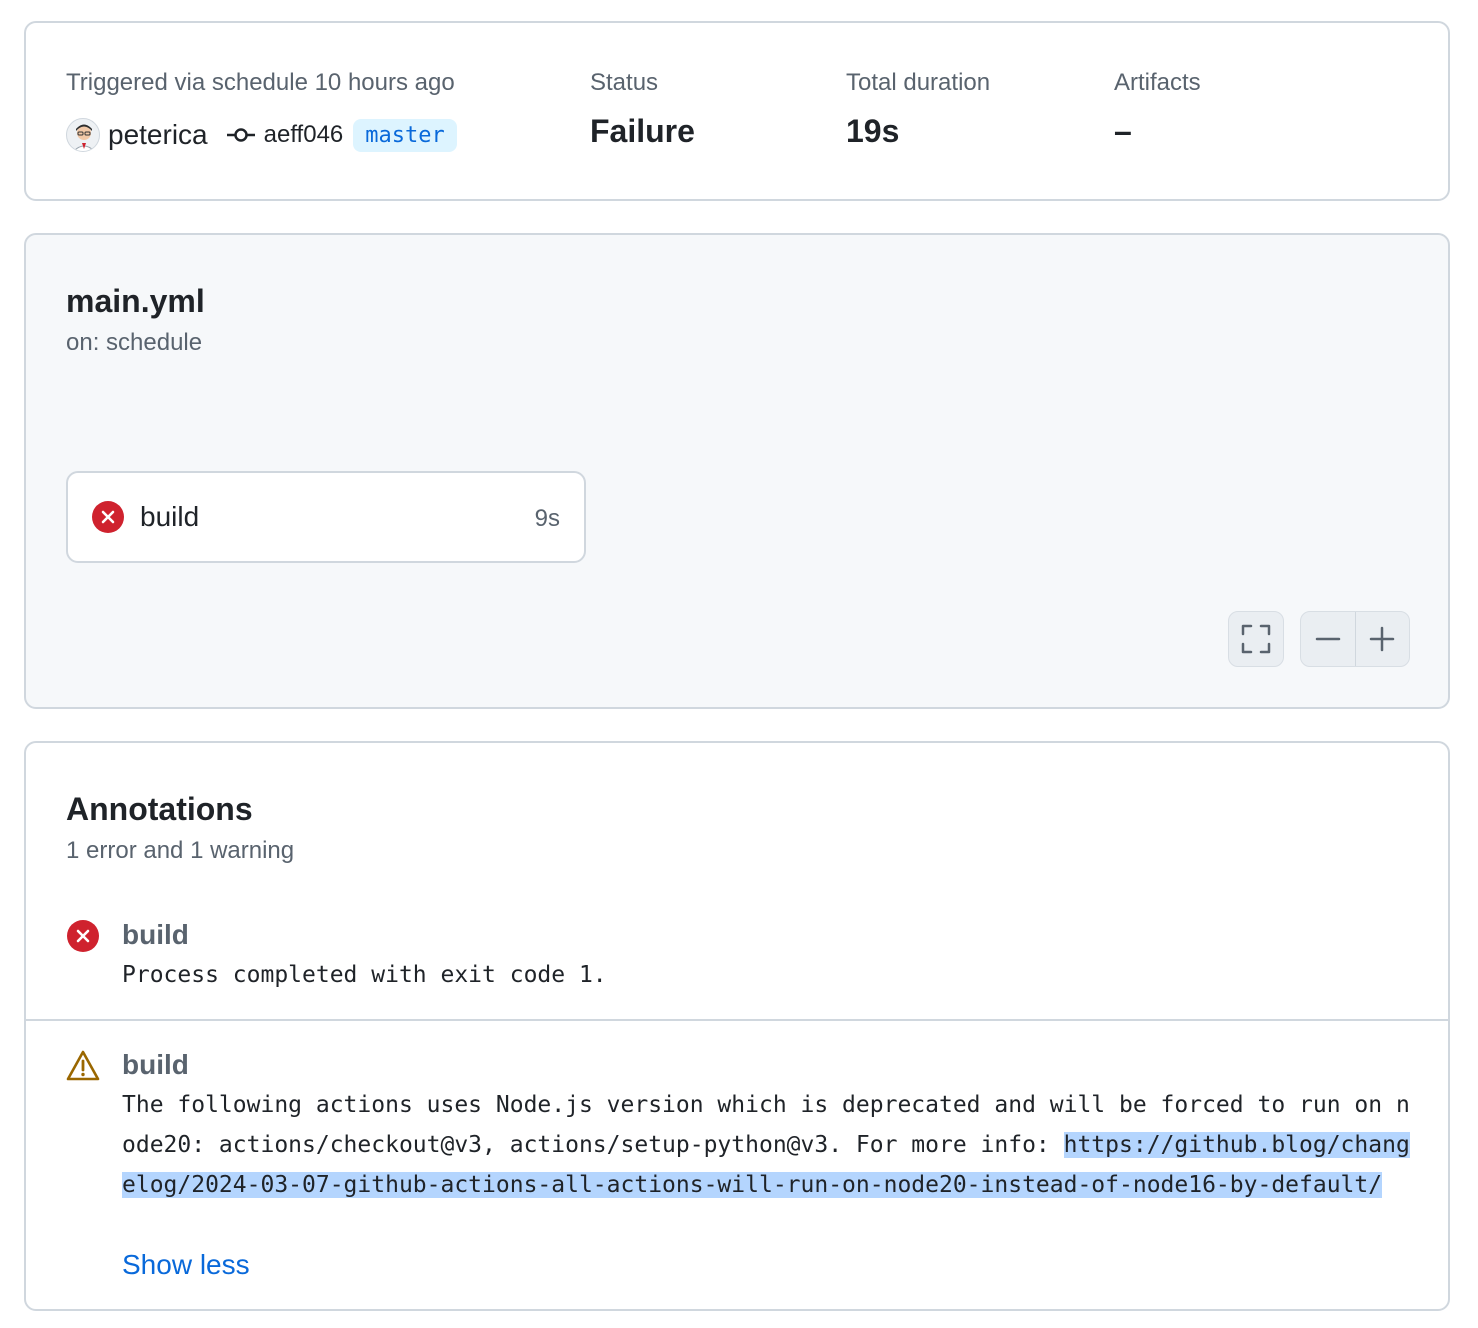 The width and height of the screenshot is (1478, 1328). I want to click on annotations-title: Annotations, so click(159, 809).